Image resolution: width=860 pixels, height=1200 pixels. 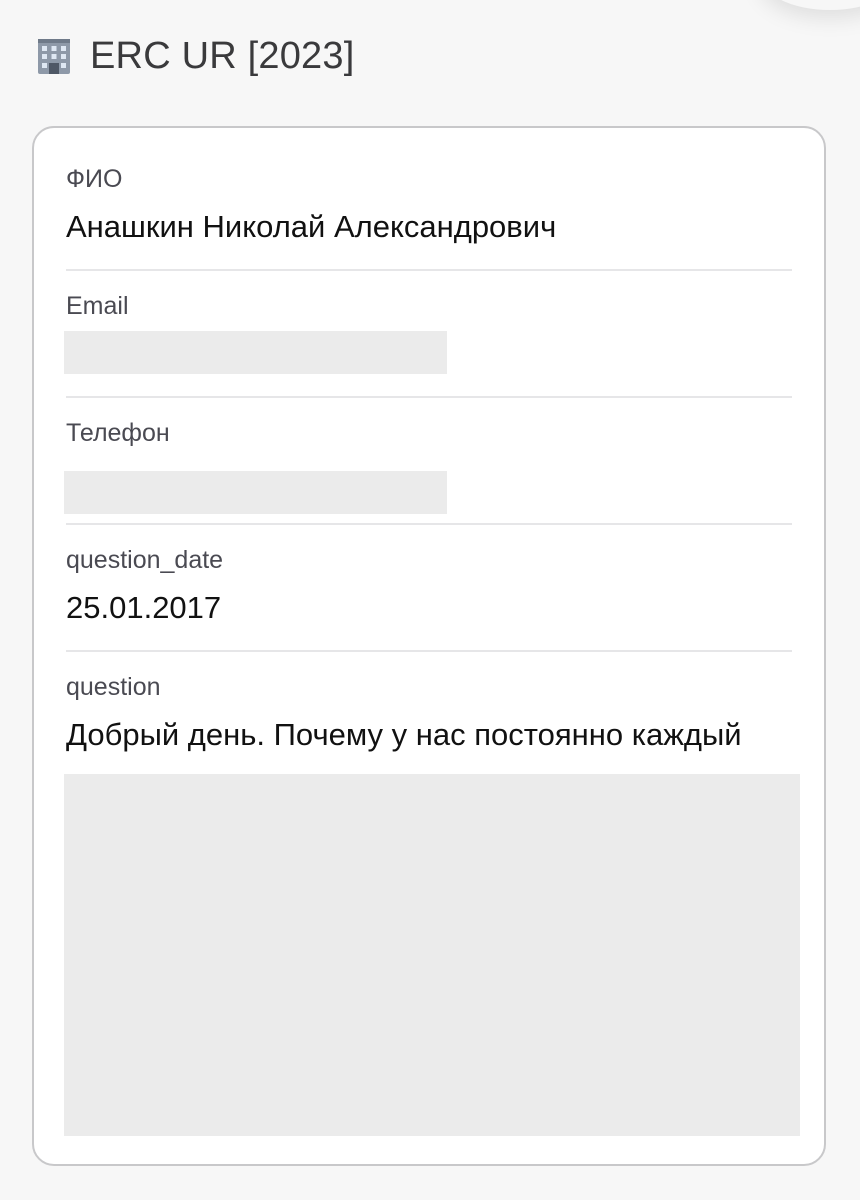 What do you see at coordinates (255, 352) in the screenshot?
I see `email-redacted-value` at bounding box center [255, 352].